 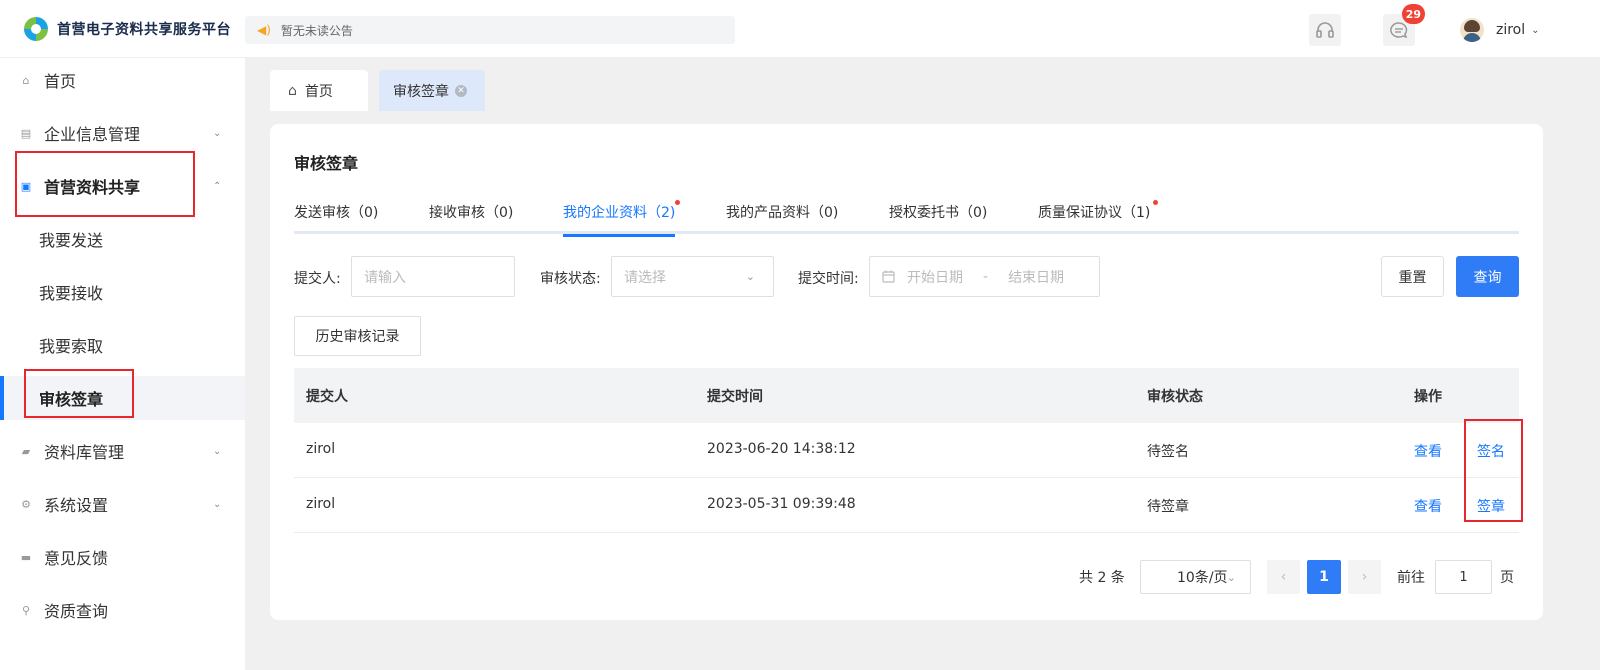 I want to click on headset-button, so click(x=1325, y=30).